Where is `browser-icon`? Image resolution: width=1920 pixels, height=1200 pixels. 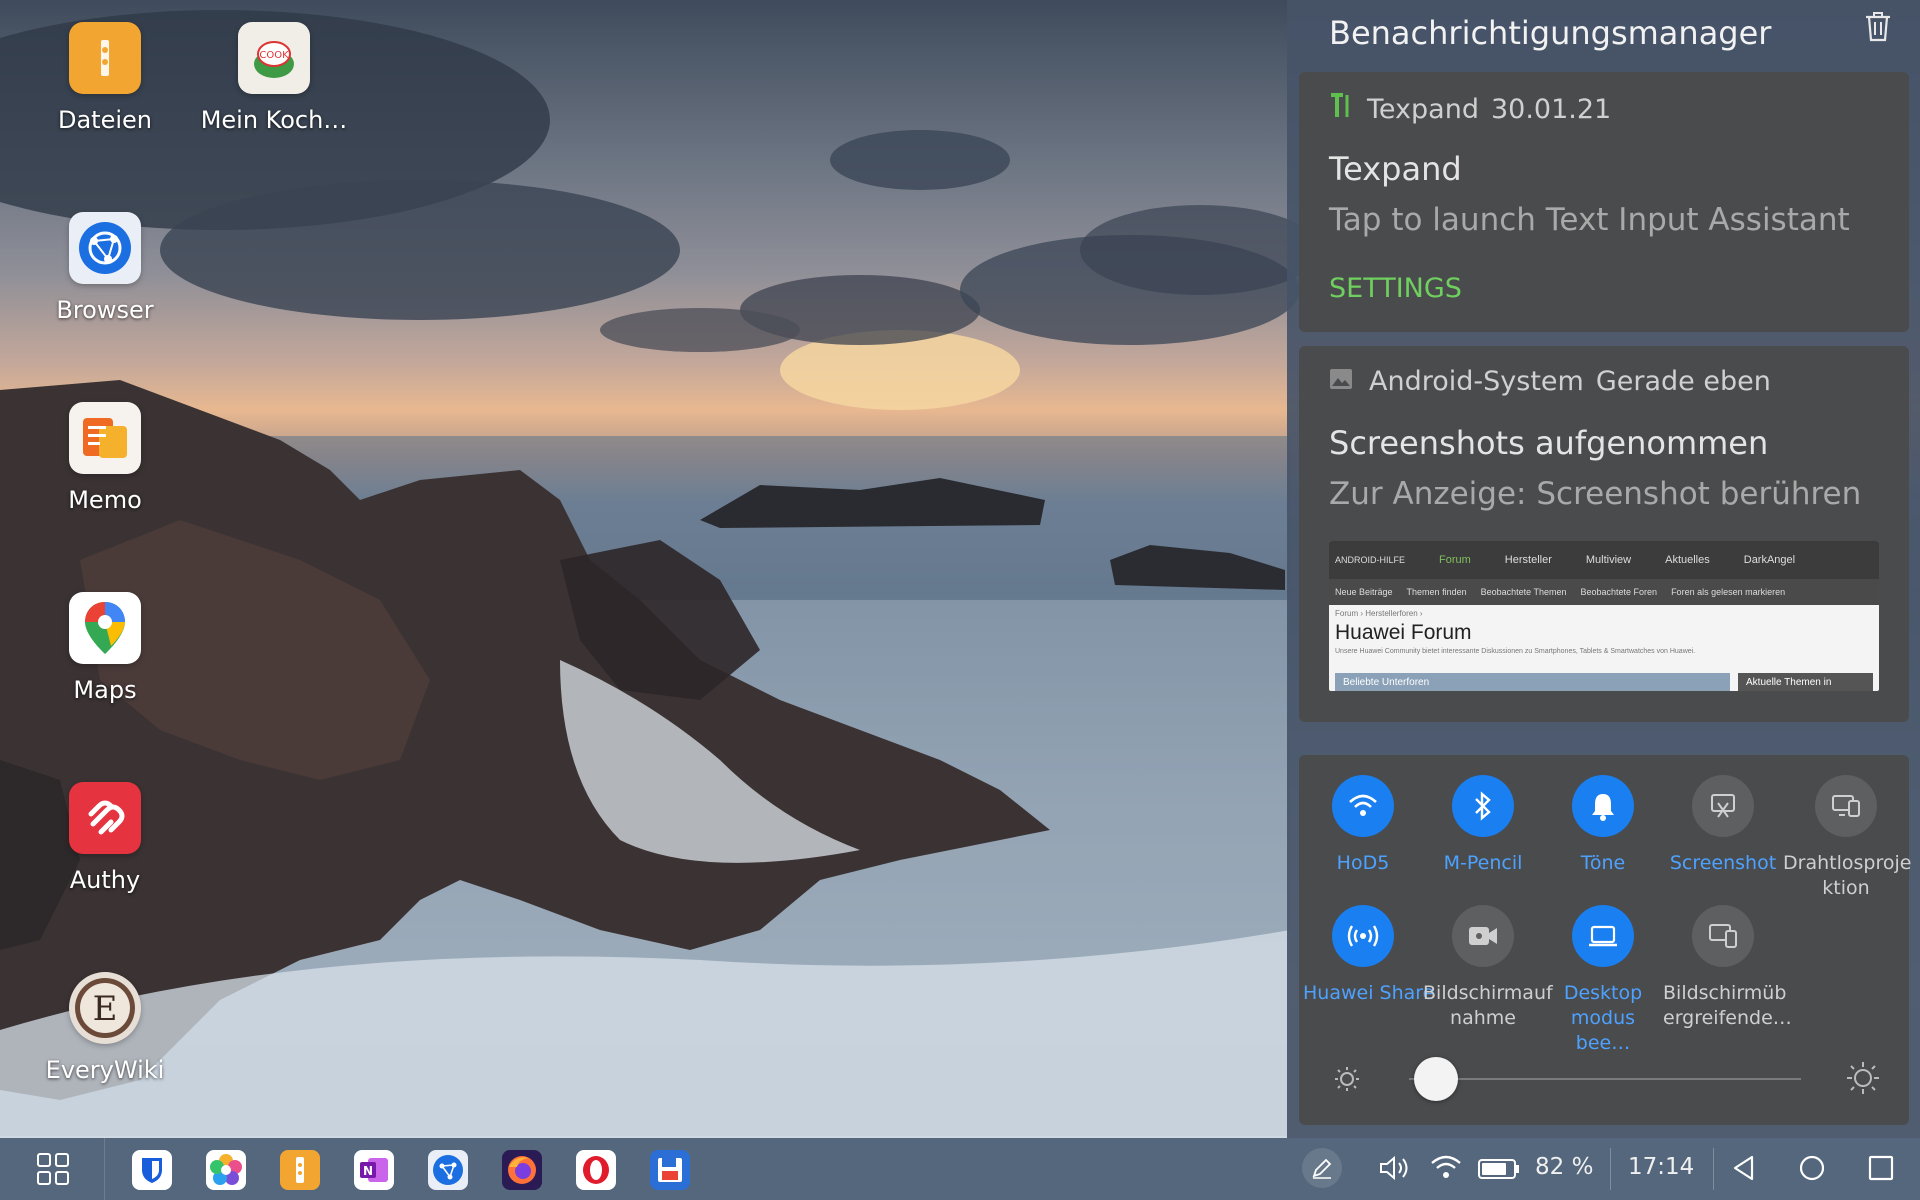 browser-icon is located at coordinates (448, 1170).